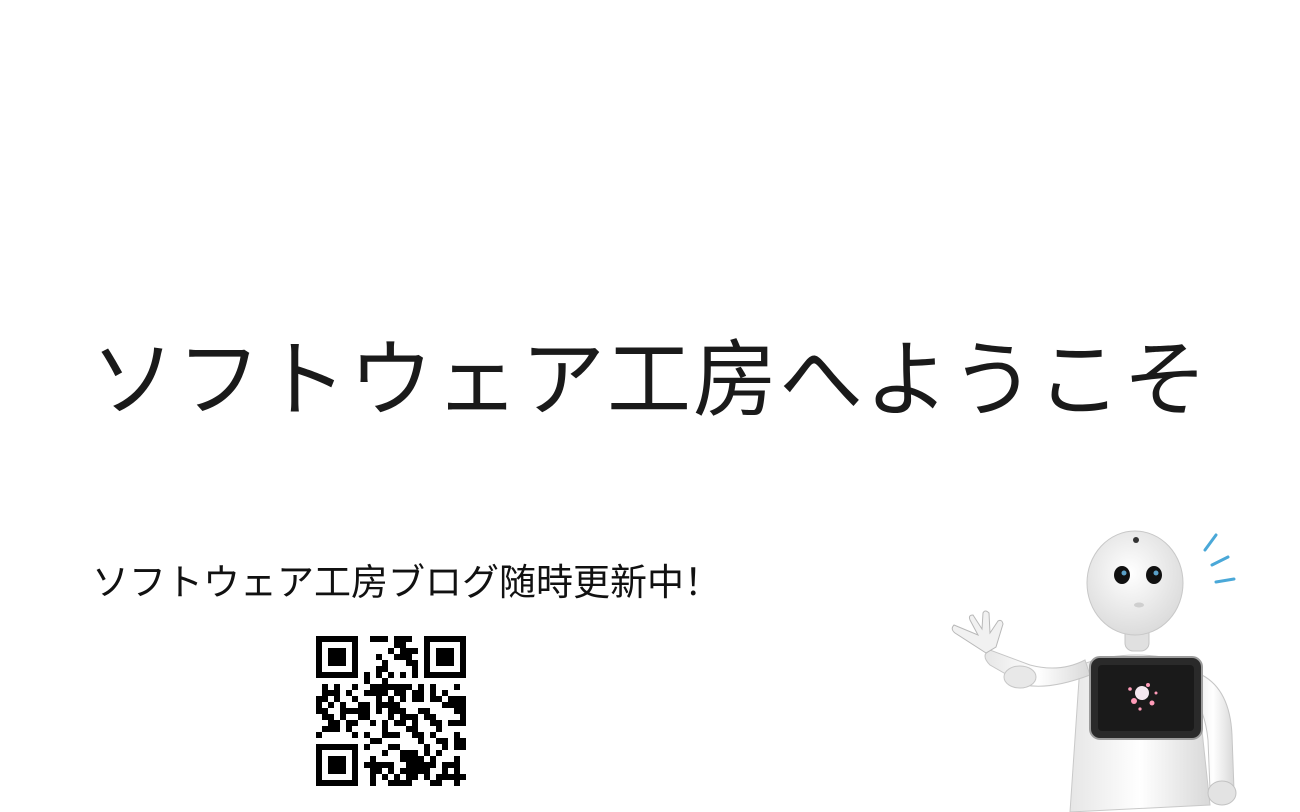 The height and width of the screenshot is (812, 1300). I want to click on robot-illustration, so click(1090, 668).